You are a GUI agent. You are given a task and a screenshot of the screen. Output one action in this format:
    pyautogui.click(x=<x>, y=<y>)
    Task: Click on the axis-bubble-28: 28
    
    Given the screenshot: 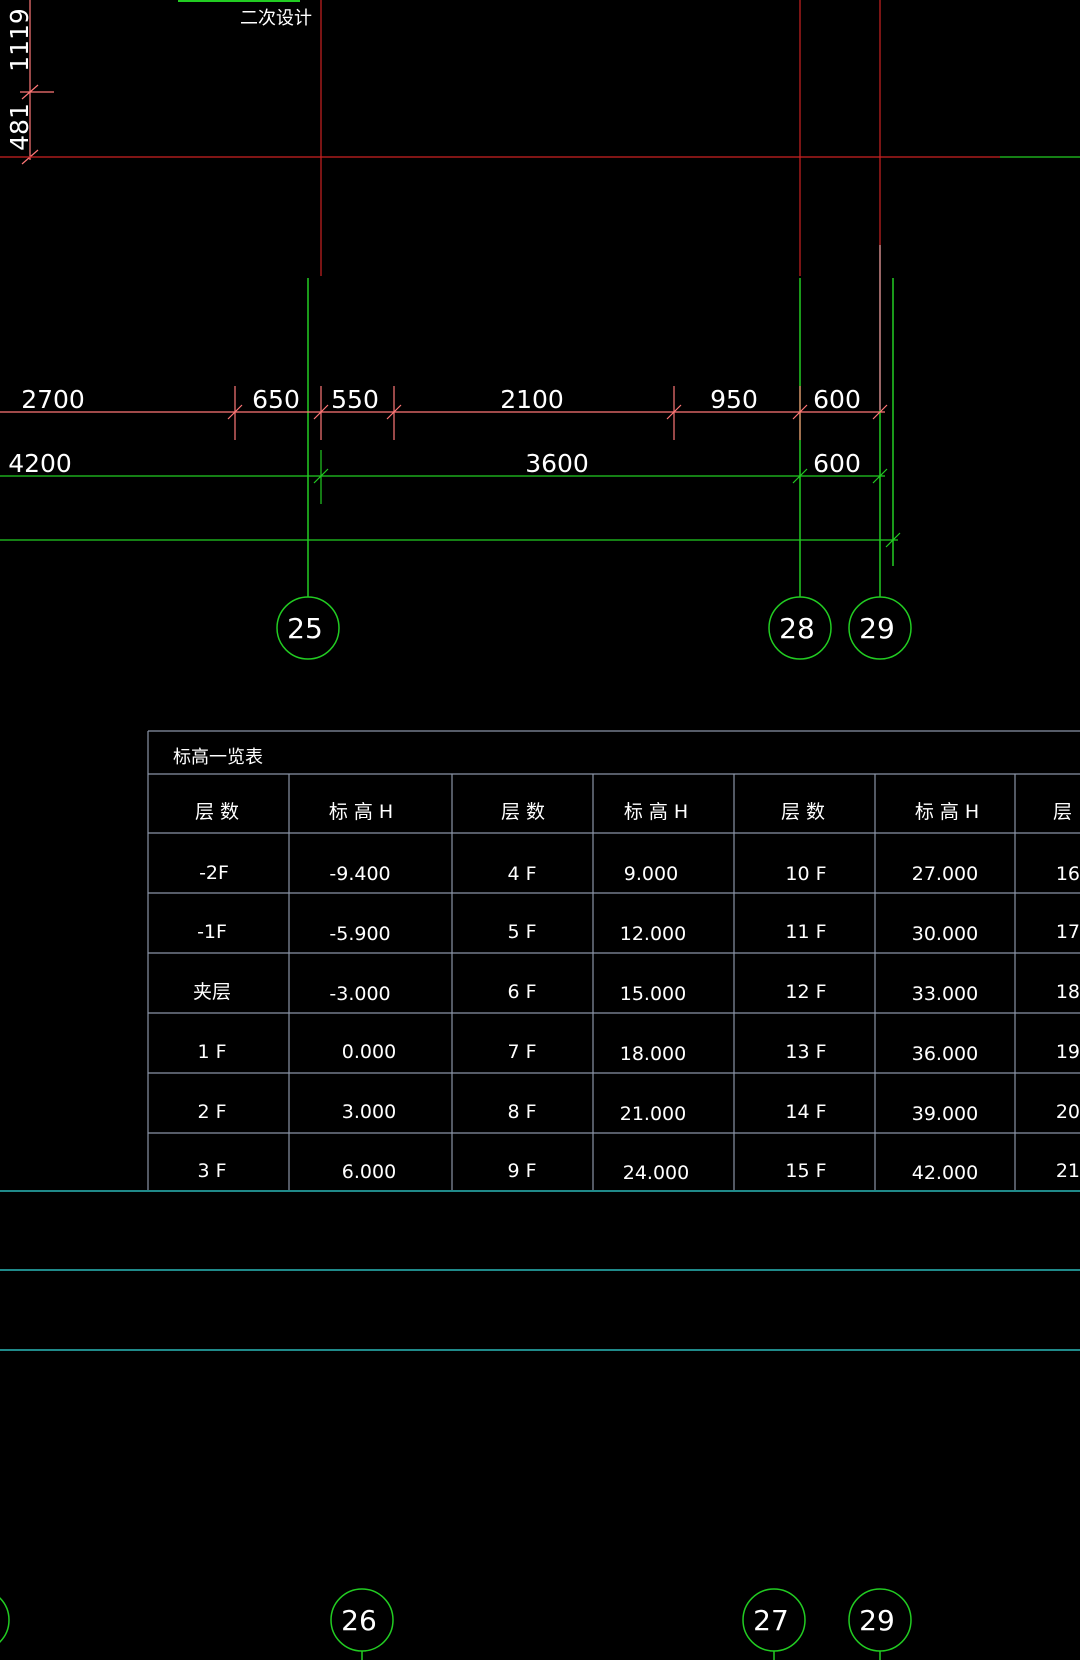 What is the action you would take?
    pyautogui.click(x=800, y=628)
    